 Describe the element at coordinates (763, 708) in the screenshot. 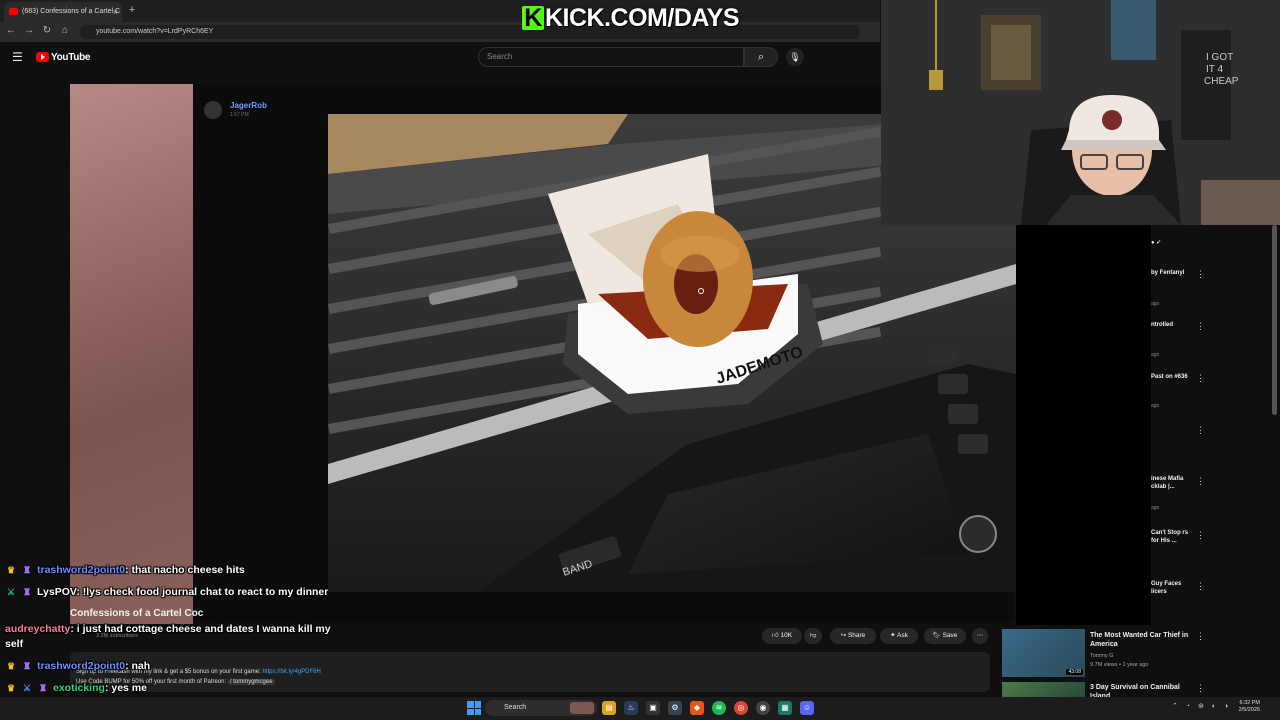

I see `obs-icon: ◉` at that location.